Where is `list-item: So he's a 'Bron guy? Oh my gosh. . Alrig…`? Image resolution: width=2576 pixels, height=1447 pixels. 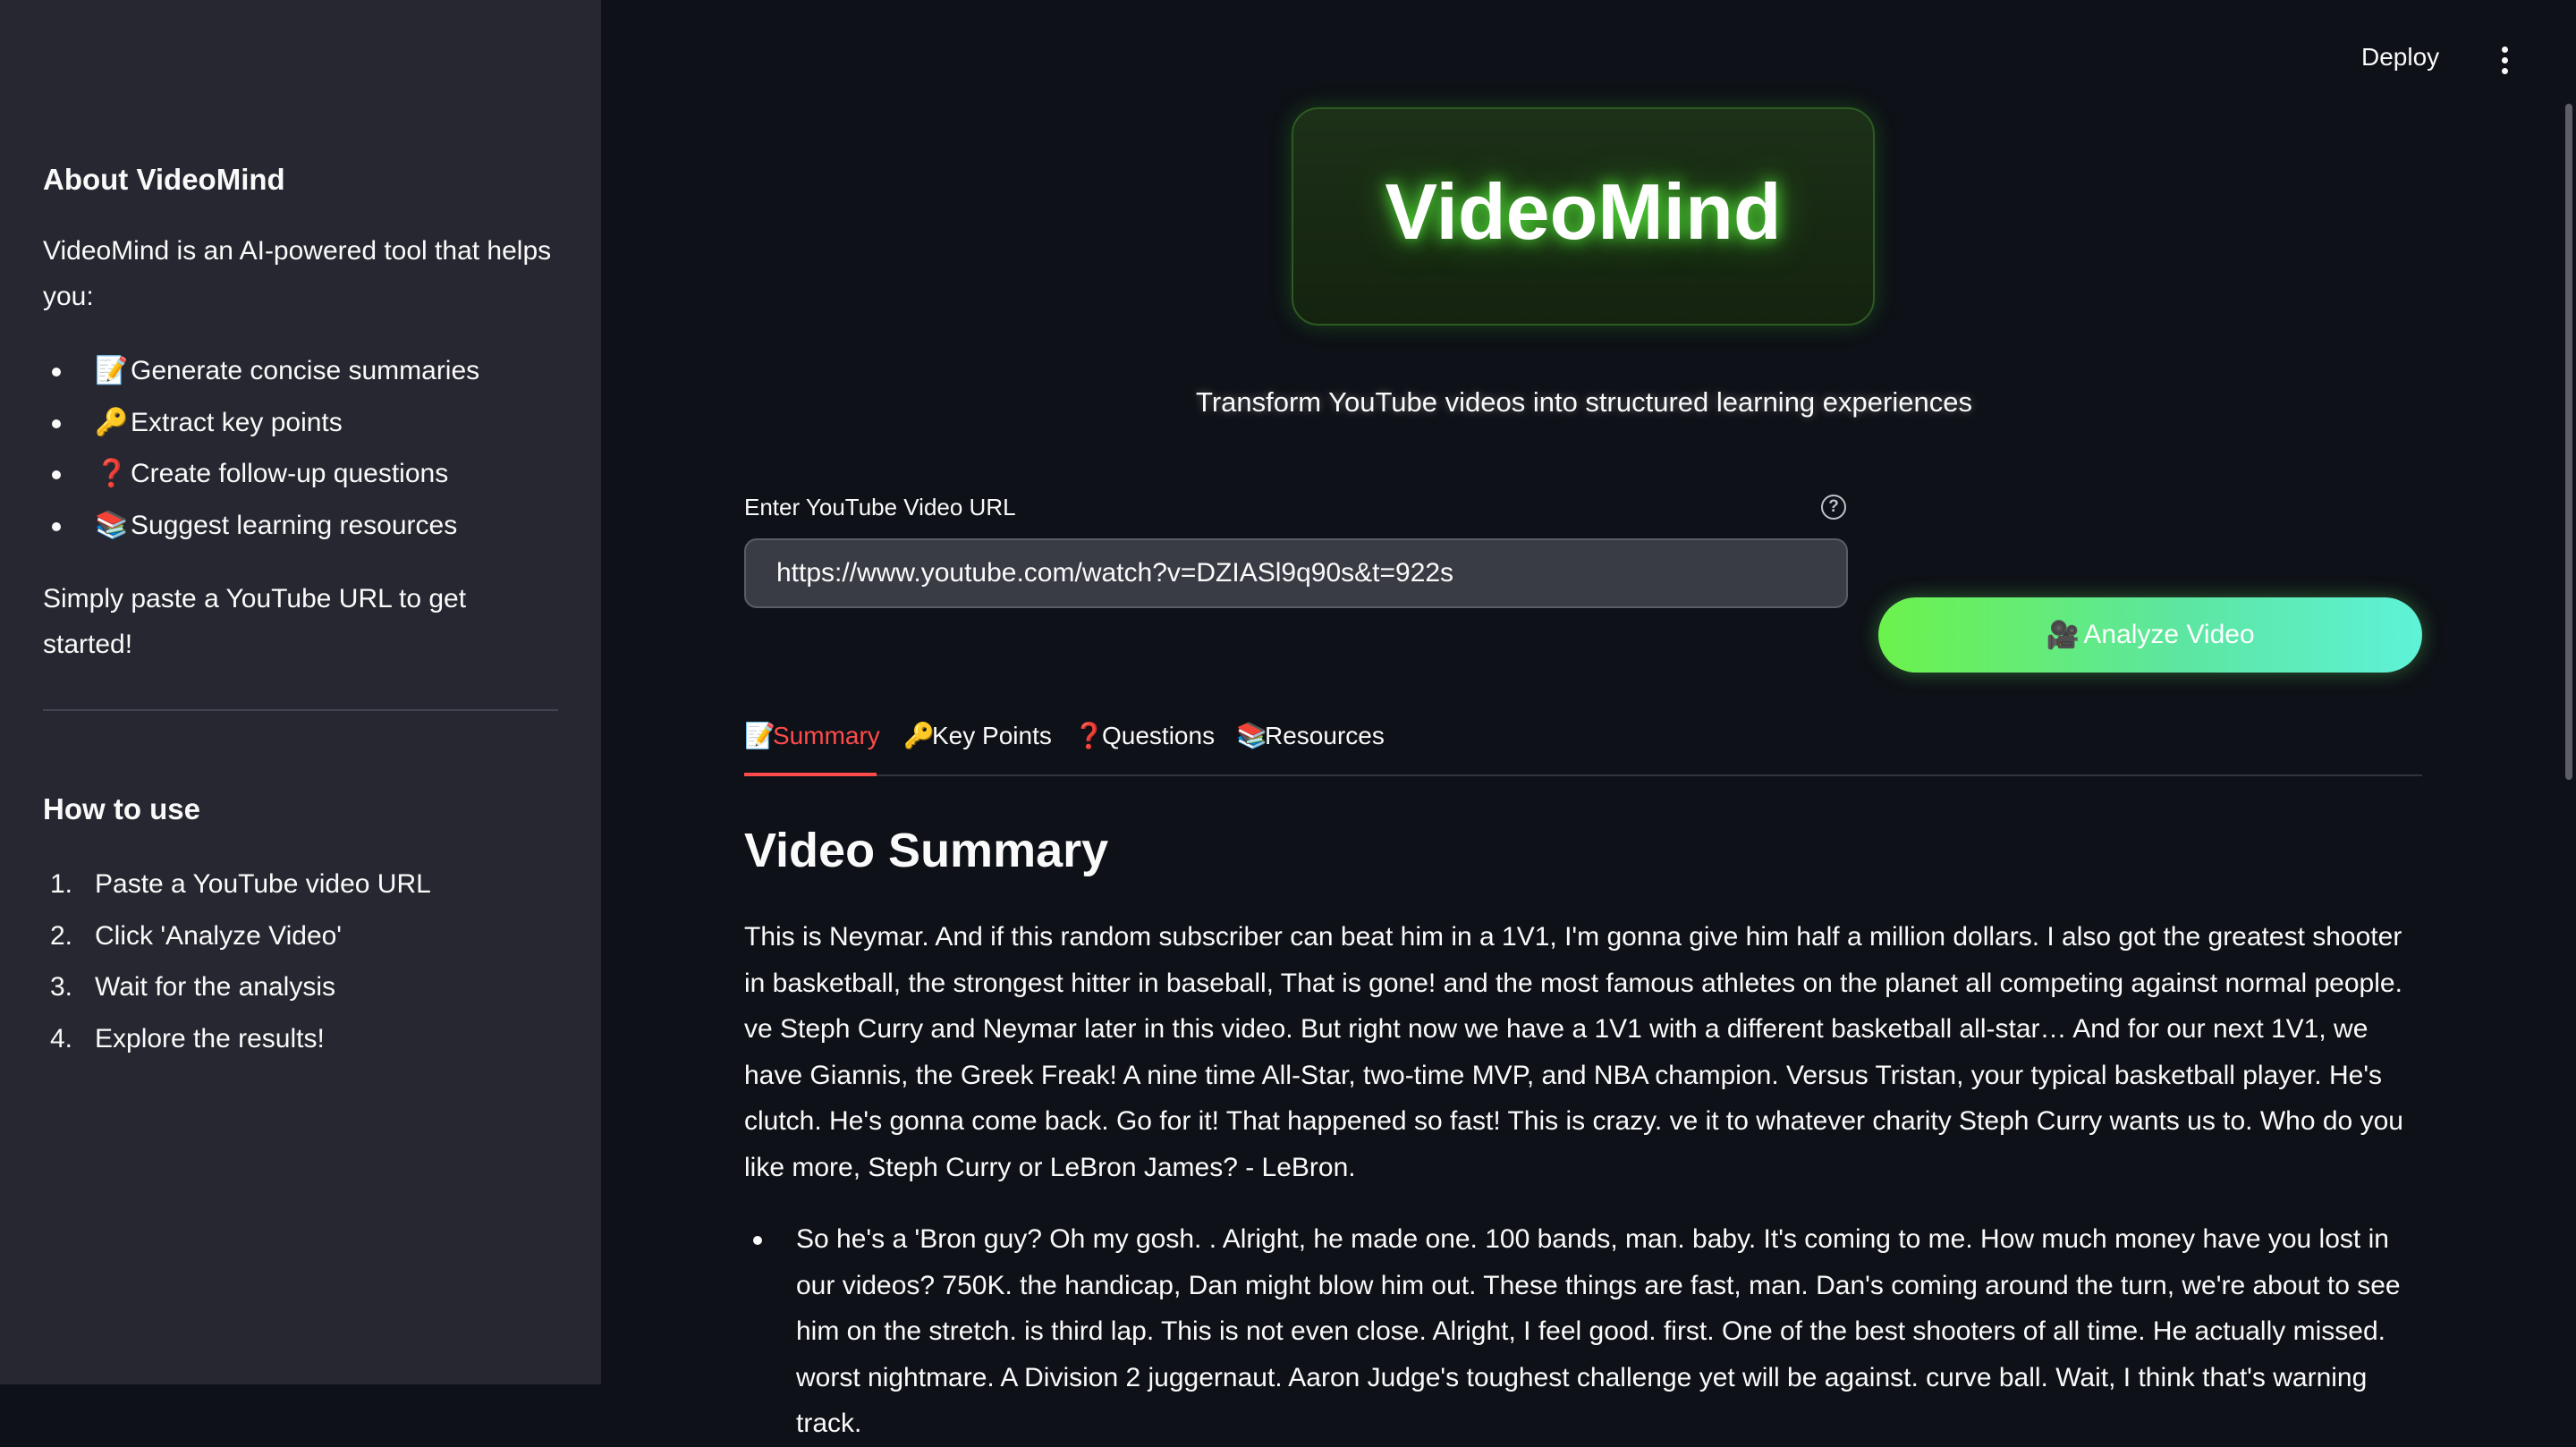 list-item: So he's a 'Bron guy? Oh my gosh. . Alrig… is located at coordinates (1585, 1331).